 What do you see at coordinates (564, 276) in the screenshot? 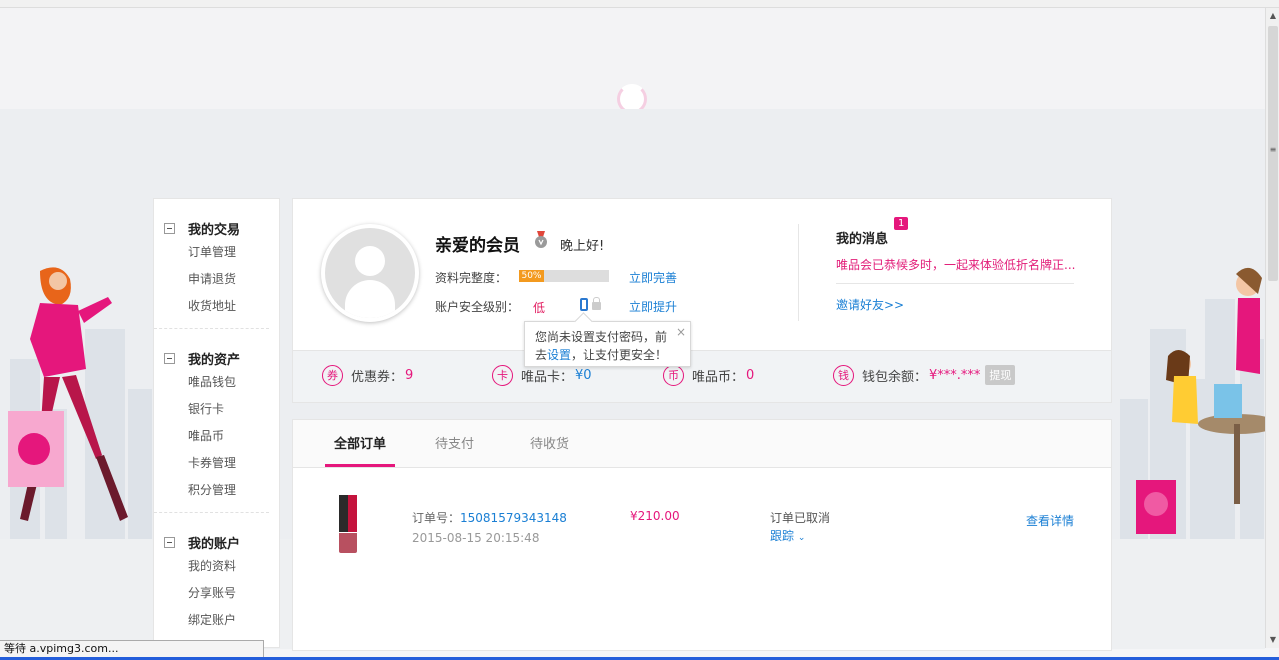
I see `completeness-progress-bar: 50%` at bounding box center [564, 276].